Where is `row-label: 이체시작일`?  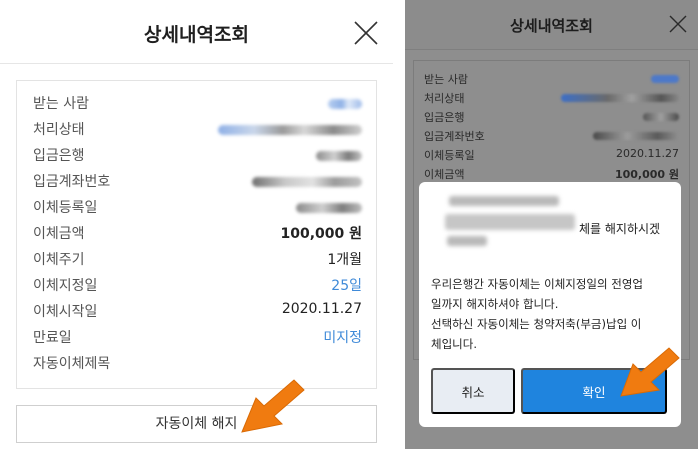 row-label: 이체시작일 is located at coordinates (65, 312).